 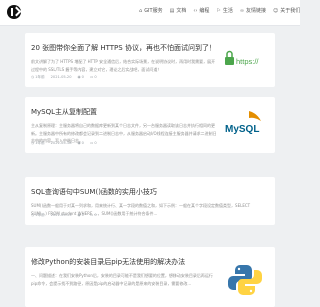 What do you see at coordinates (121, 192) in the screenshot?
I see `post-title: SQL查询语句中SUM()函数的实用小技巧` at bounding box center [121, 192].